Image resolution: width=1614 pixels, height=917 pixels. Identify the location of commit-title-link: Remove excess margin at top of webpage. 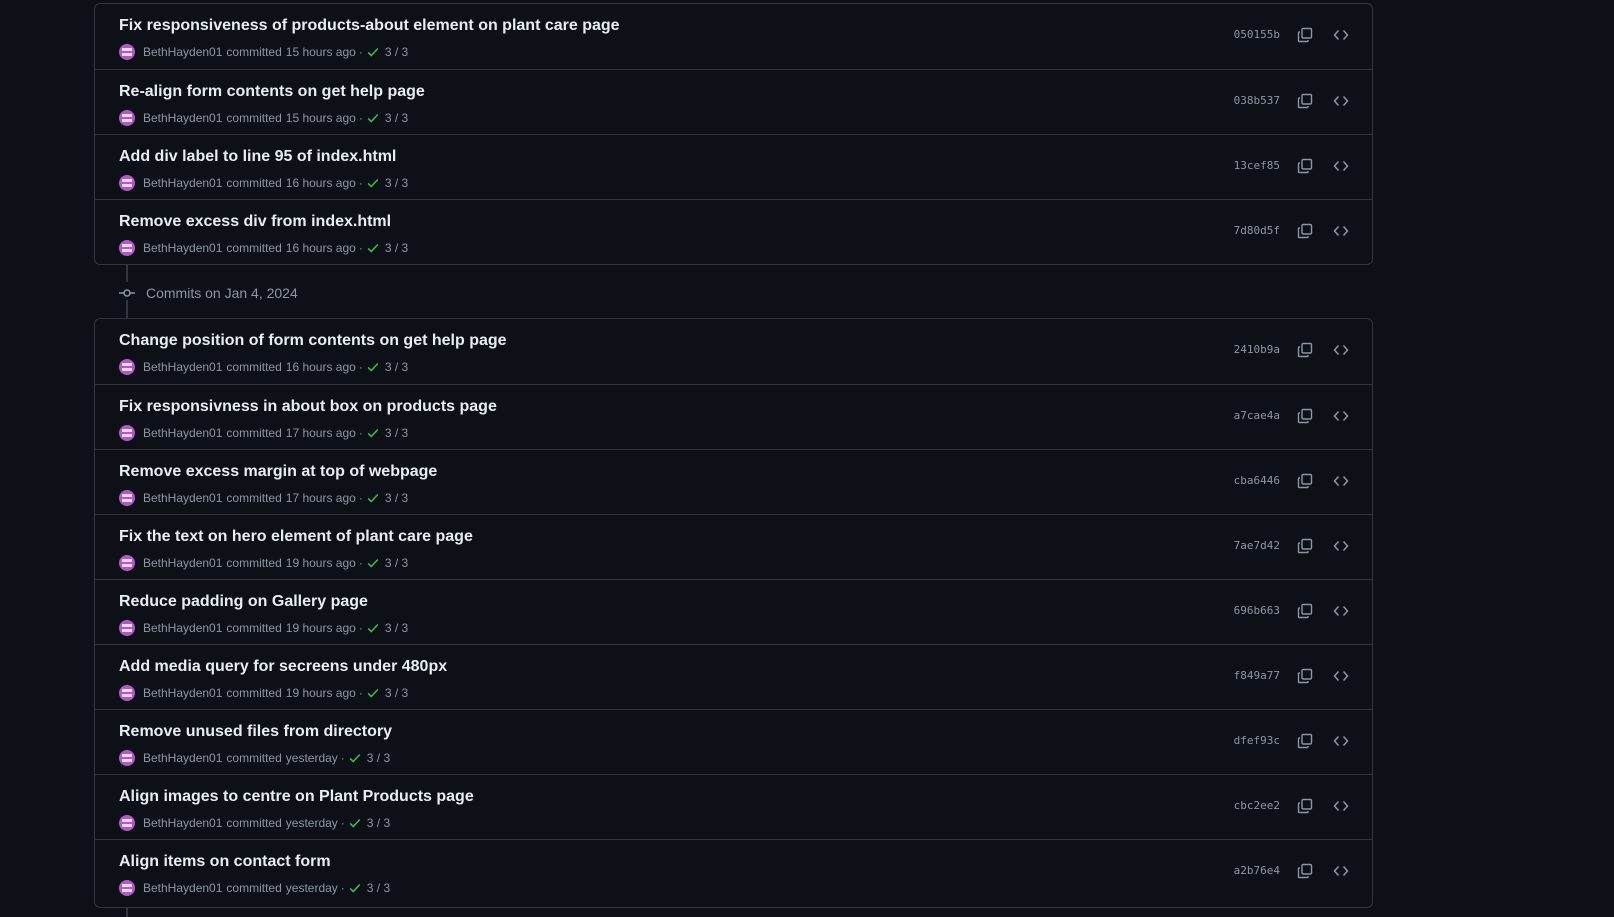
(278, 472).